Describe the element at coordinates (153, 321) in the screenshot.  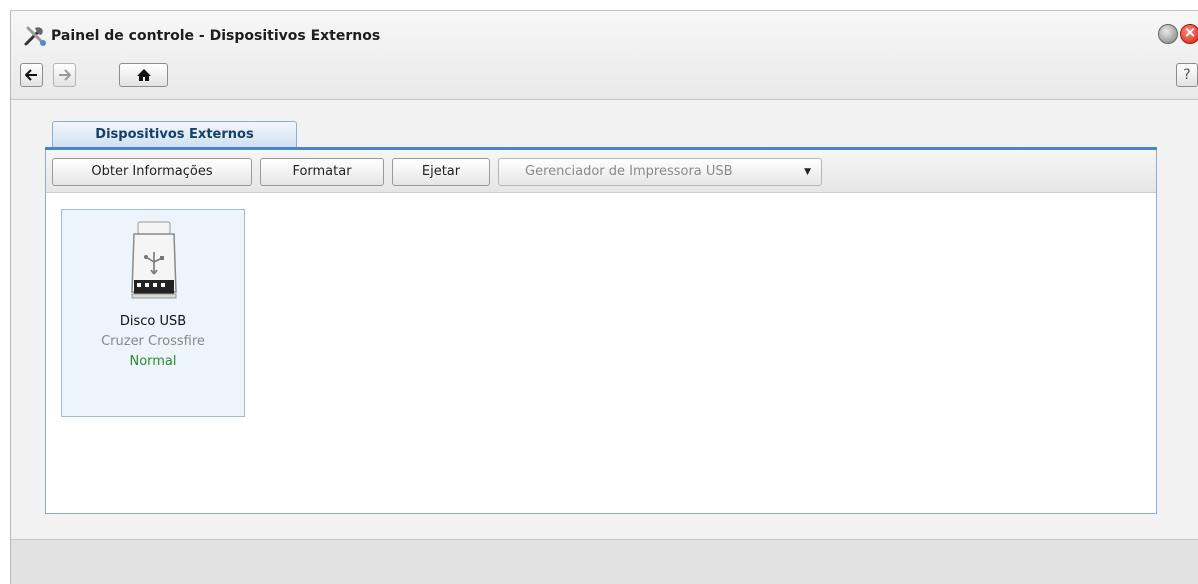
I see `device-name: Disco USB` at that location.